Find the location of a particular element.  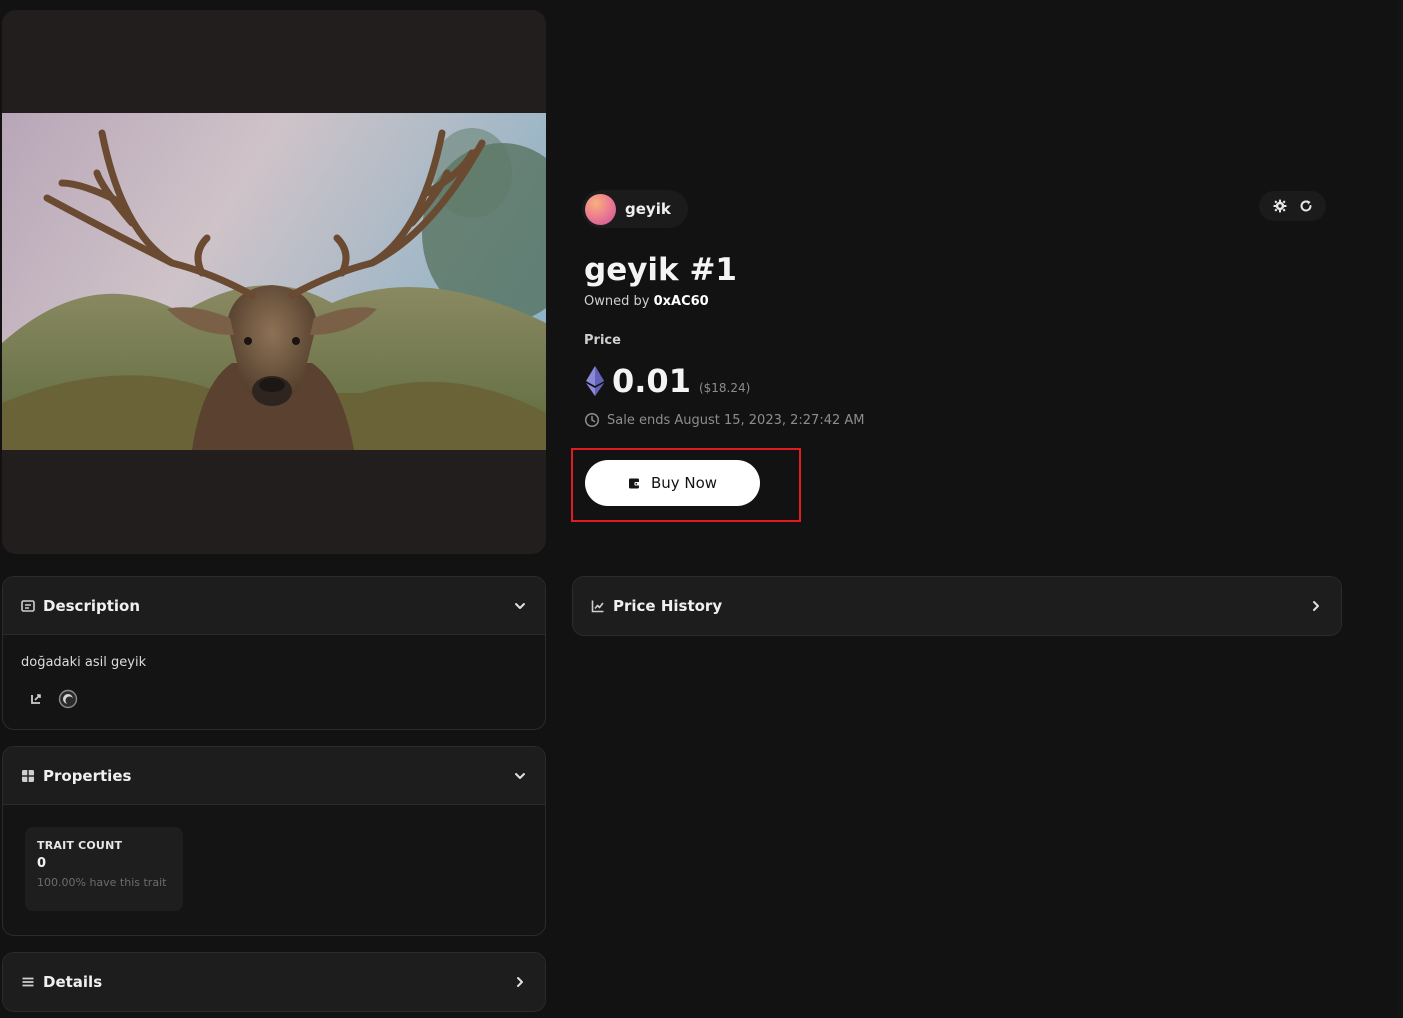

sale-end-text: Sale ends August 15, 2023, 2:27:42 AM is located at coordinates (736, 420).